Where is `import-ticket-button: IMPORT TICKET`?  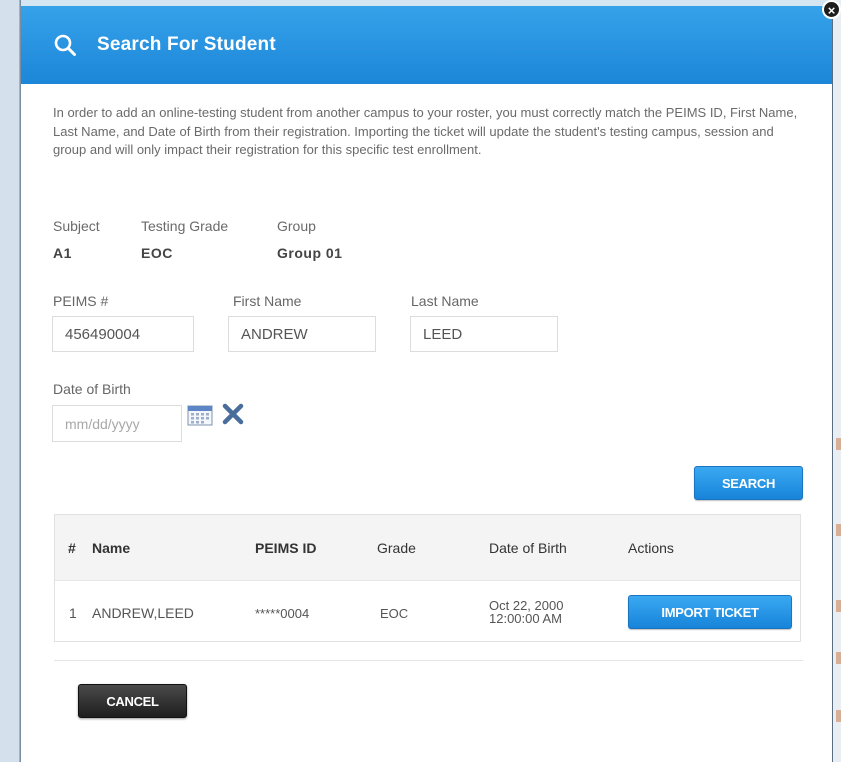
import-ticket-button: IMPORT TICKET is located at coordinates (710, 612).